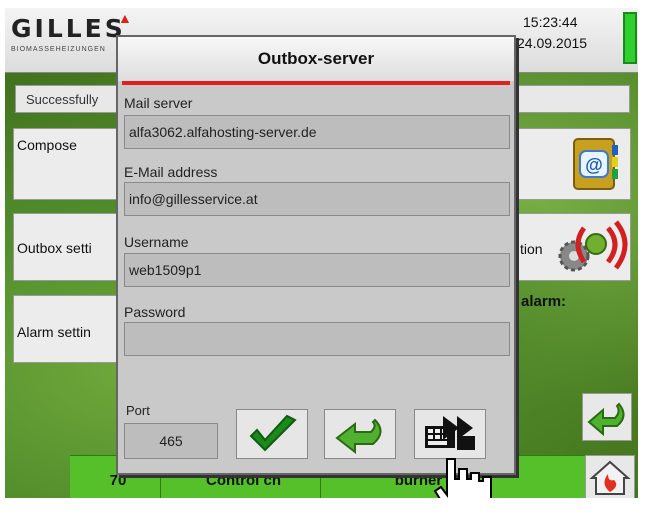 Image resolution: width=645 pixels, height=515 pixels. What do you see at coordinates (593, 246) in the screenshot?
I see `connection-gear-icon` at bounding box center [593, 246].